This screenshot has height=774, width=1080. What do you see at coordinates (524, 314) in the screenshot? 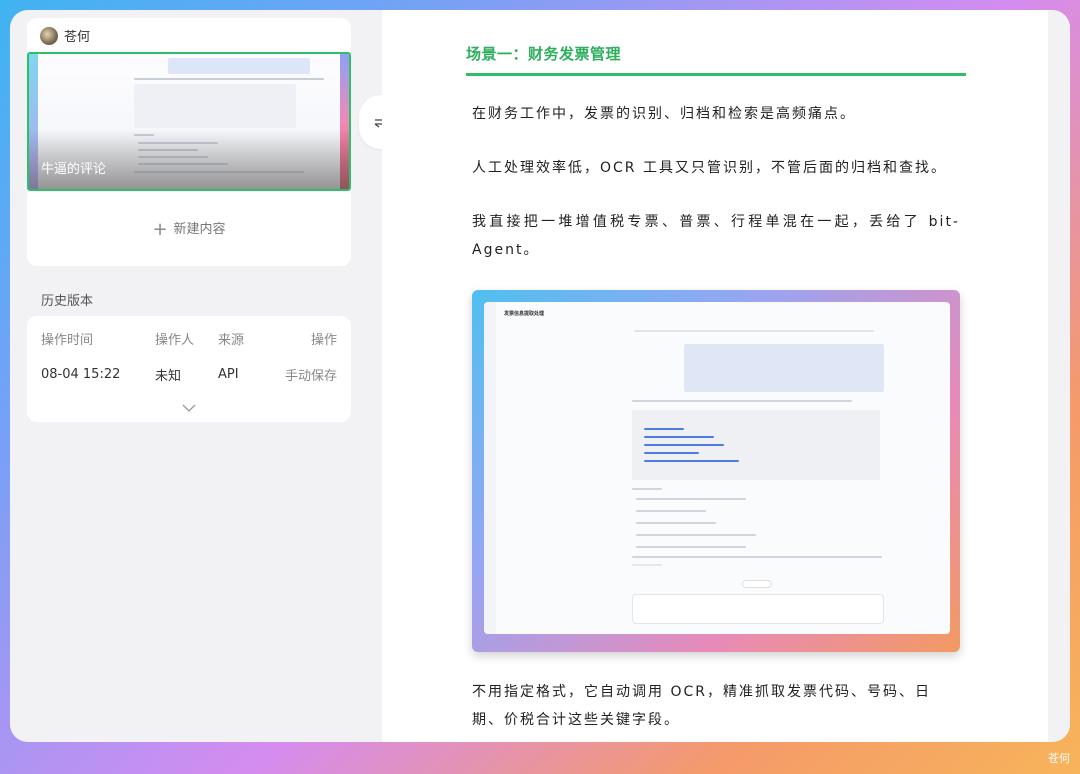
I see `screenshot-title: 发票信息提取处理` at bounding box center [524, 314].